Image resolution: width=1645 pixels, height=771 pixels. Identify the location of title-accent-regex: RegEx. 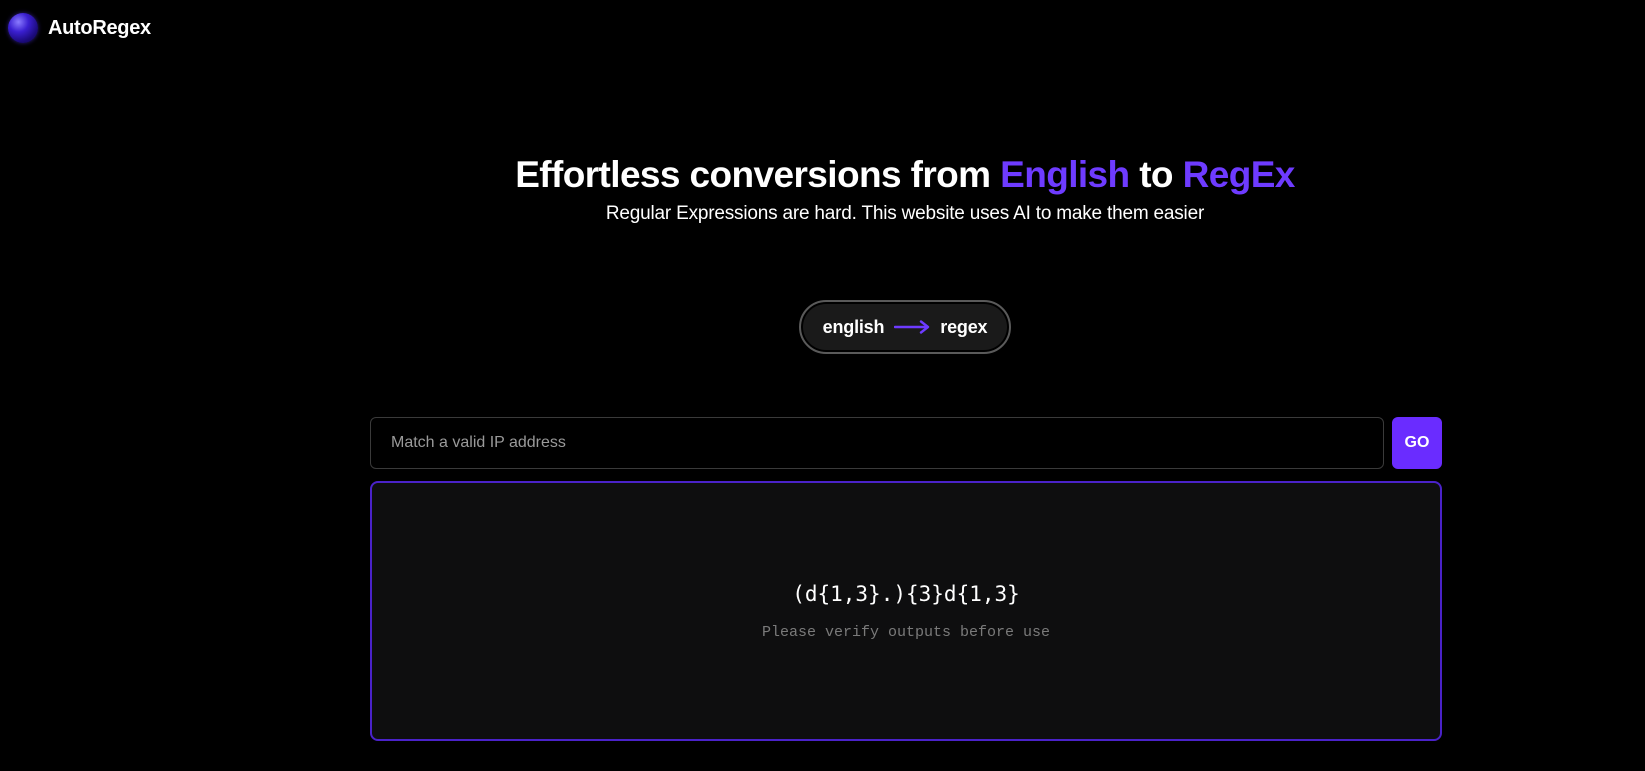
(1239, 174).